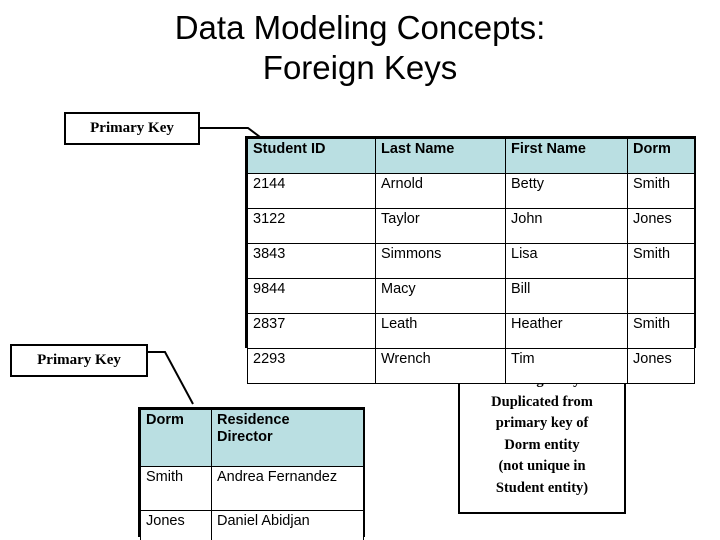 The width and height of the screenshot is (720, 540). I want to click on student-col-last-name: Last Name, so click(440, 156).